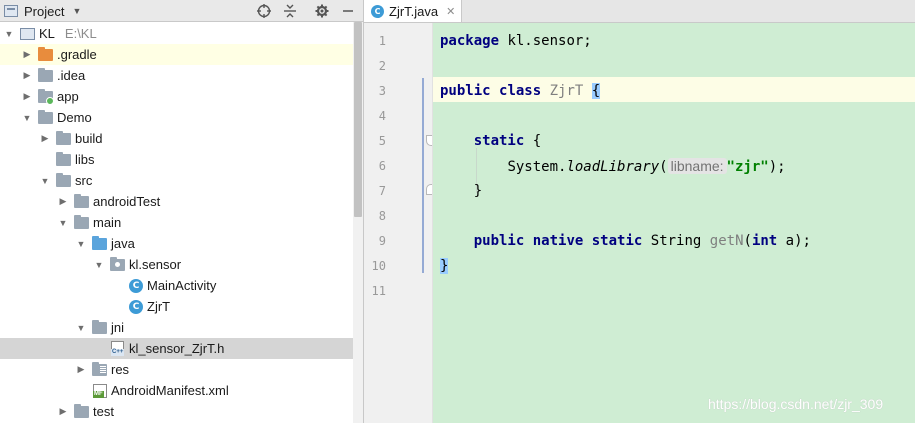 Image resolution: width=915 pixels, height=423 pixels. What do you see at coordinates (11, 11) in the screenshot?
I see `project-icon` at bounding box center [11, 11].